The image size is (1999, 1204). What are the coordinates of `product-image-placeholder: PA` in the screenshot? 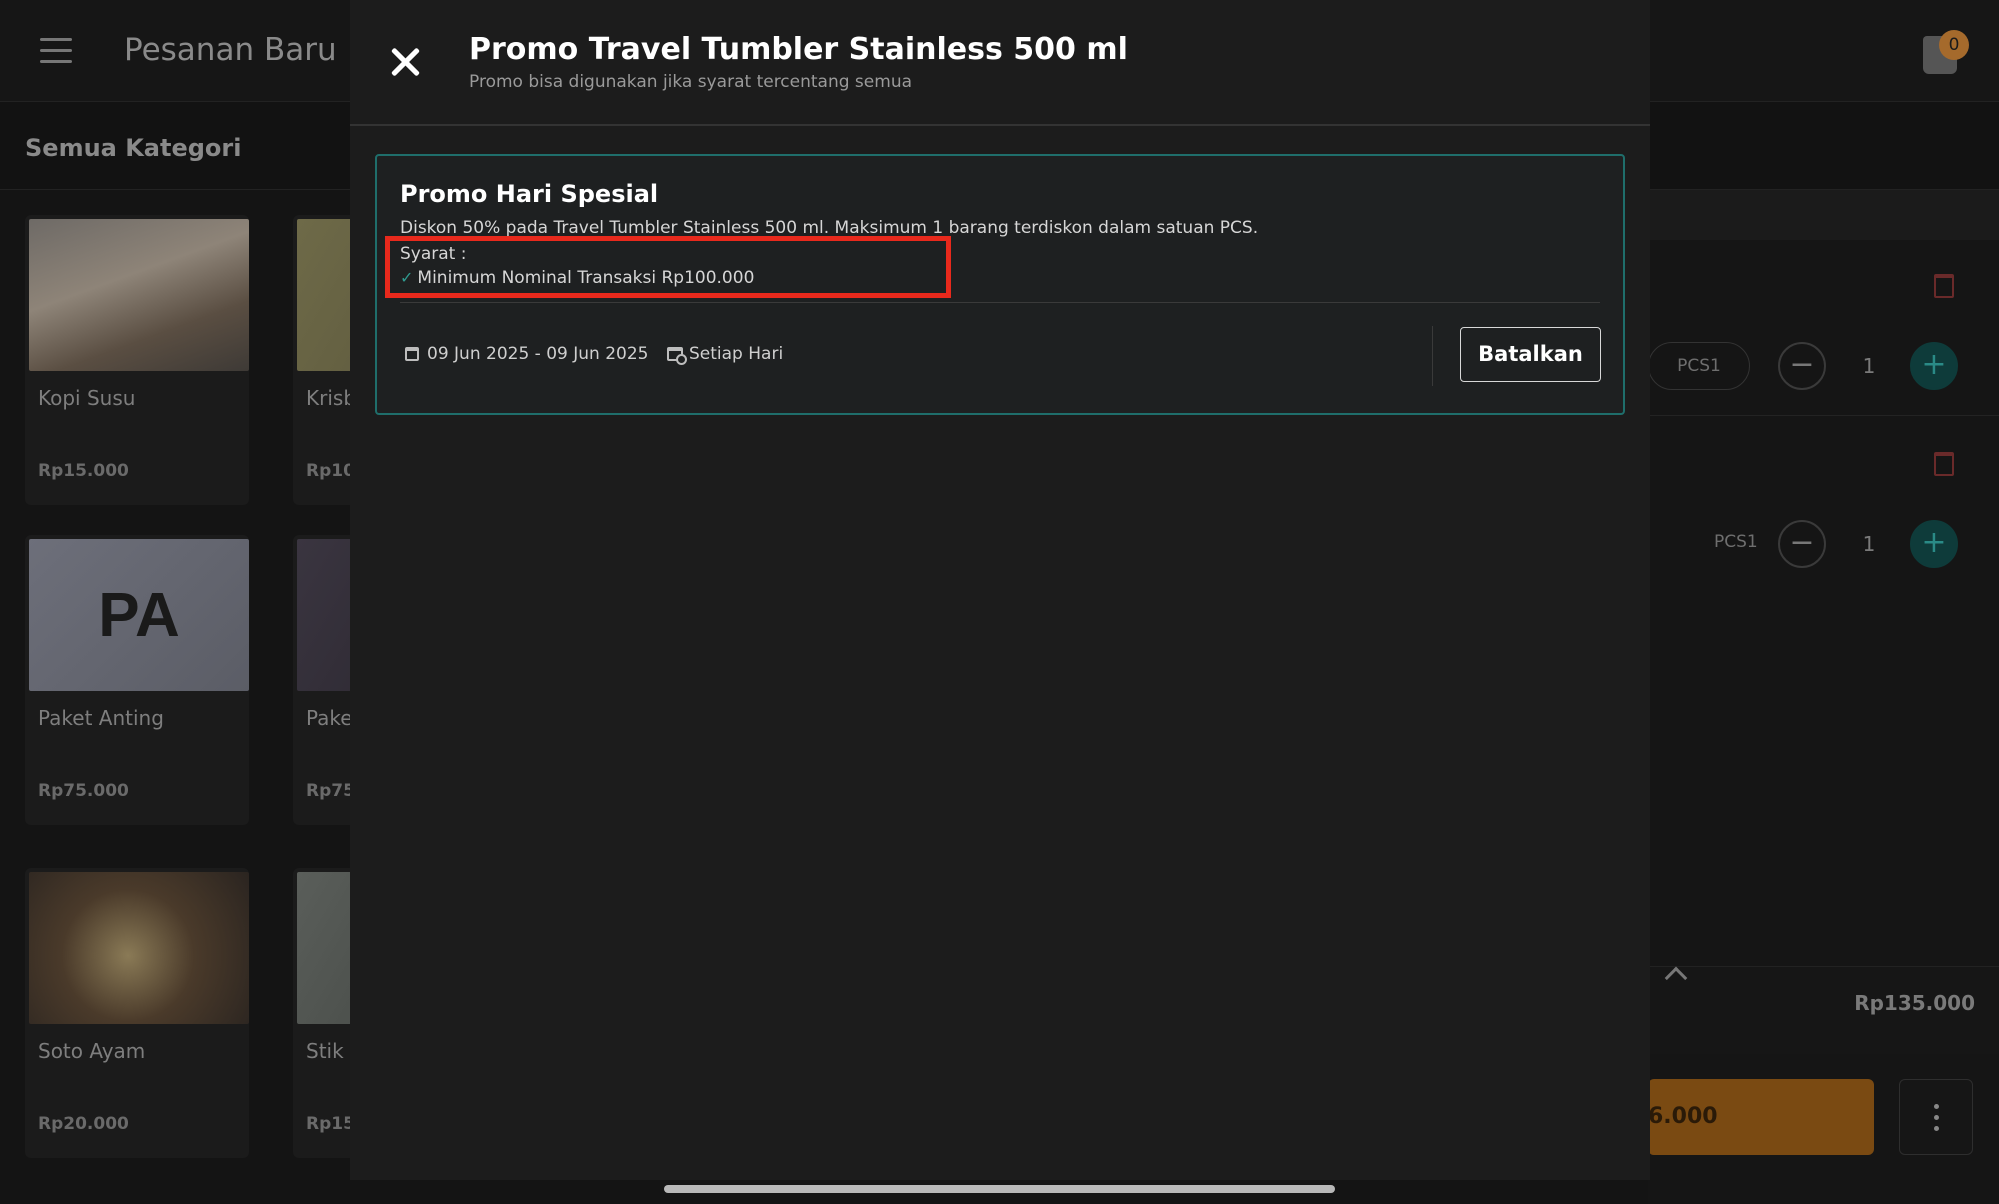 It's located at (139, 615).